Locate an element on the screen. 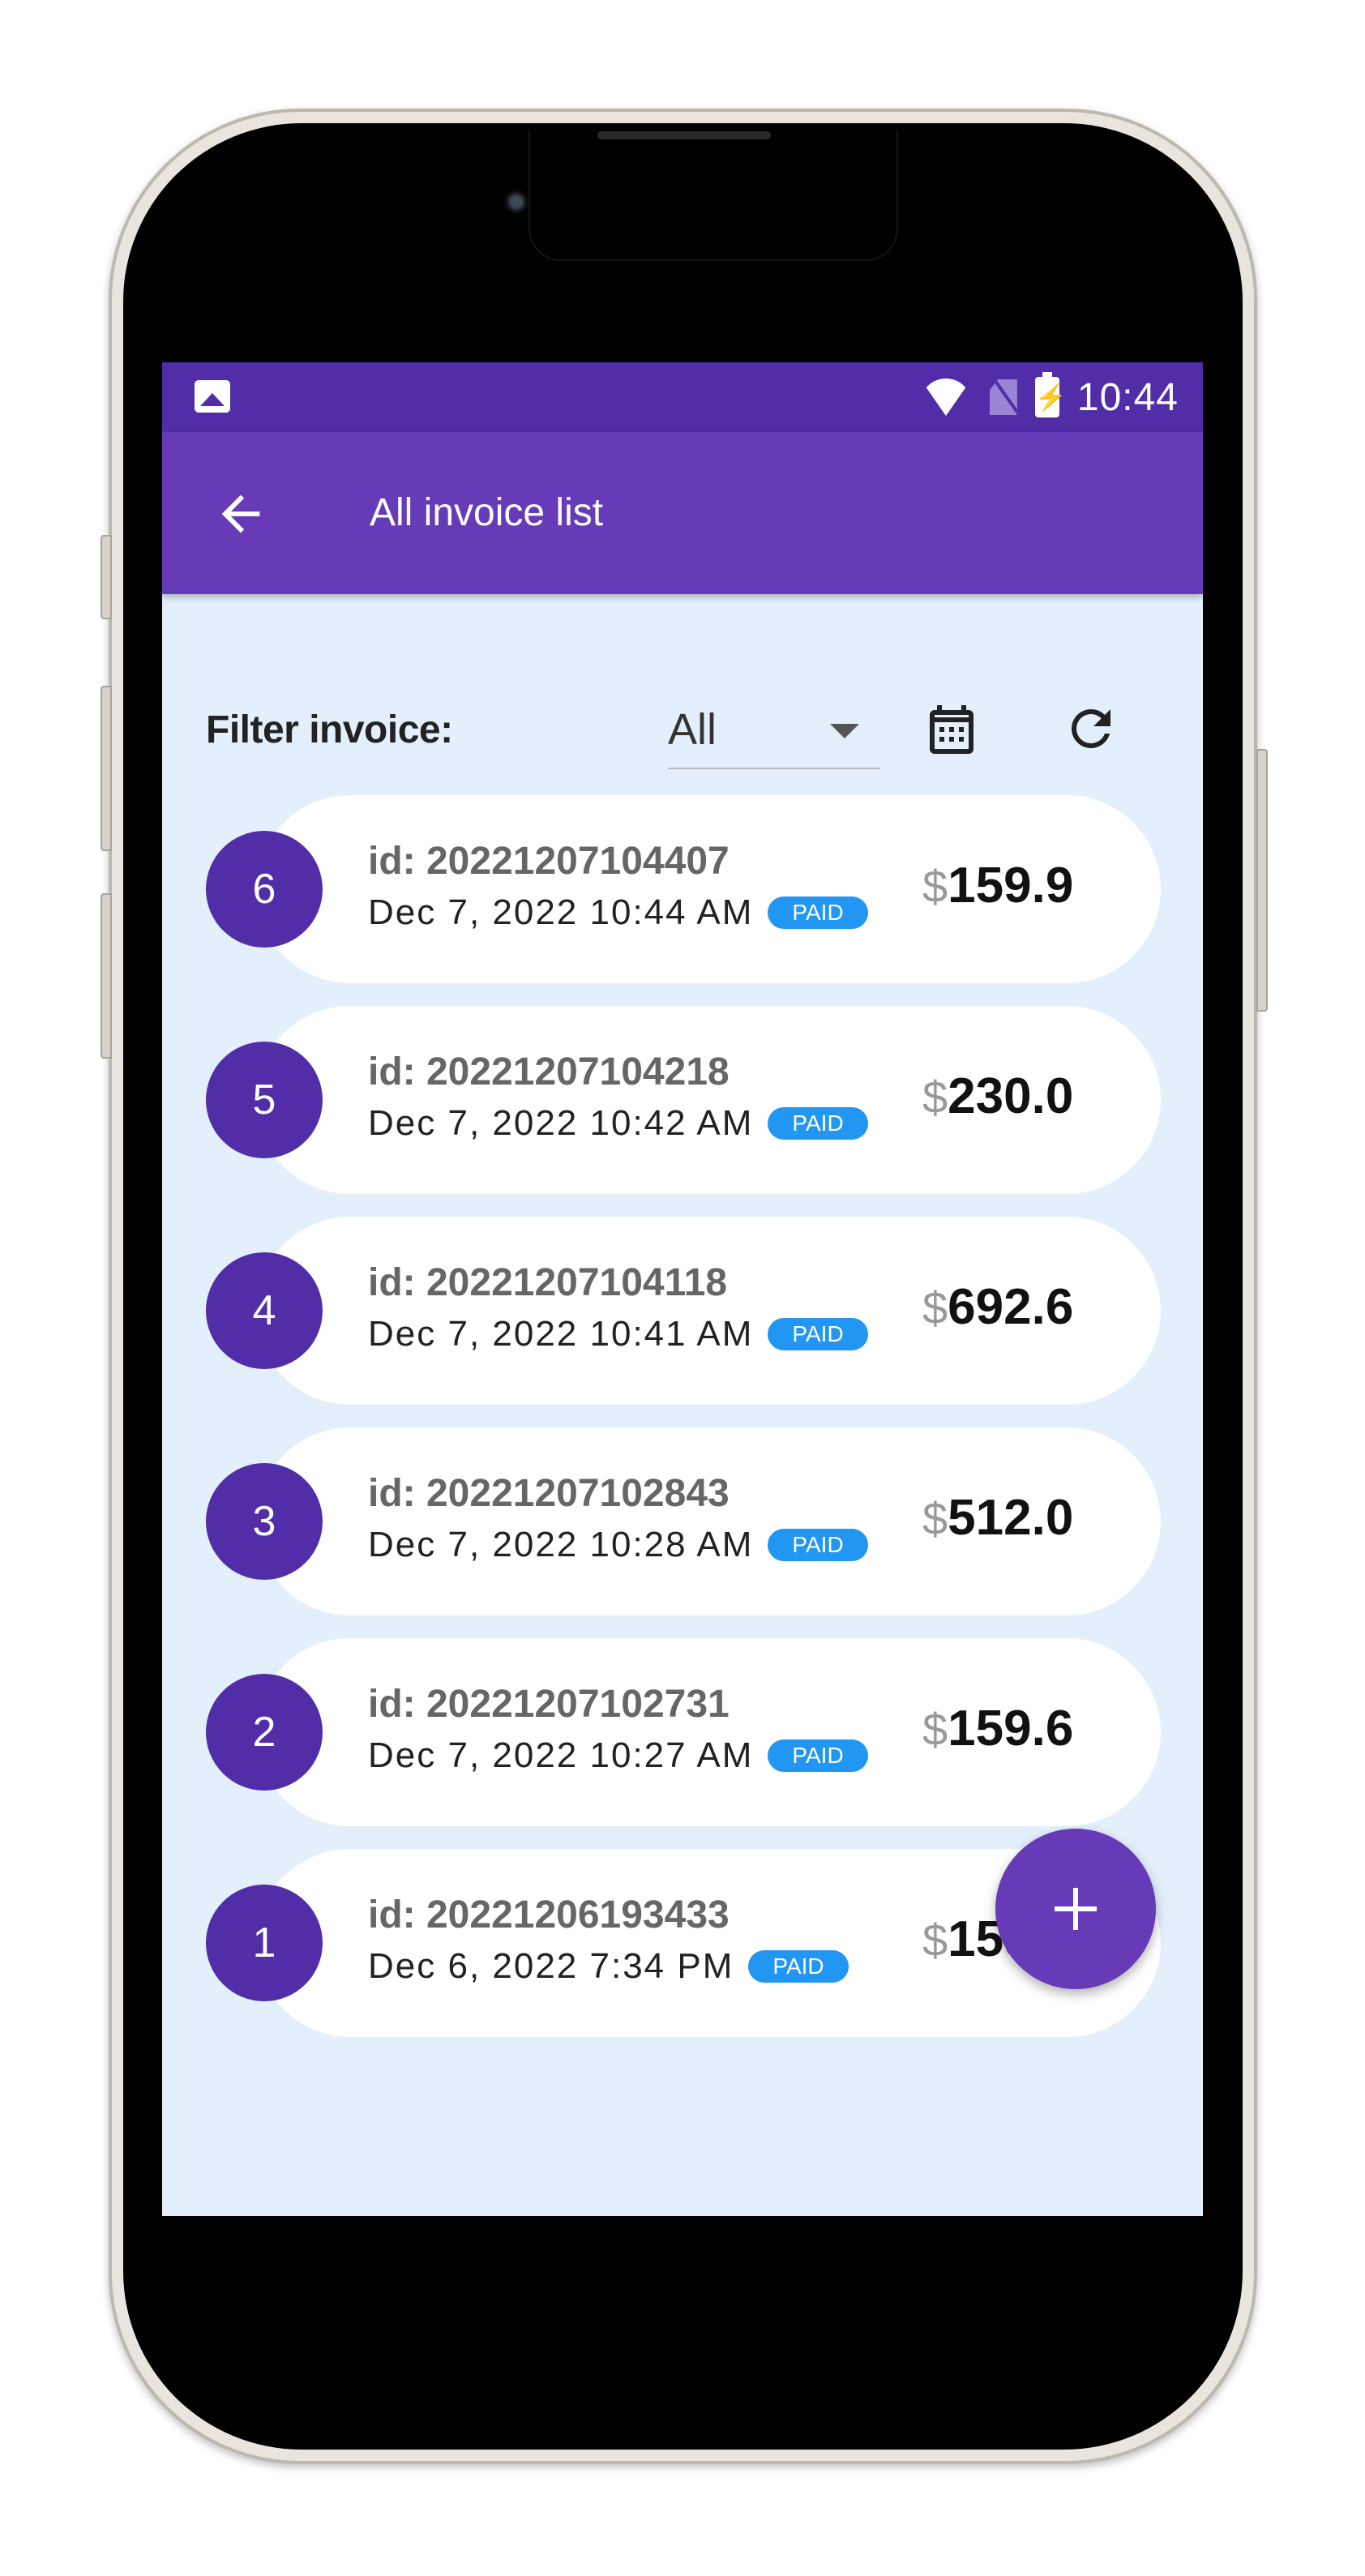  invoice-date-line: Dec 7, 2022 10:28 AM PAID is located at coordinates (618, 1545).